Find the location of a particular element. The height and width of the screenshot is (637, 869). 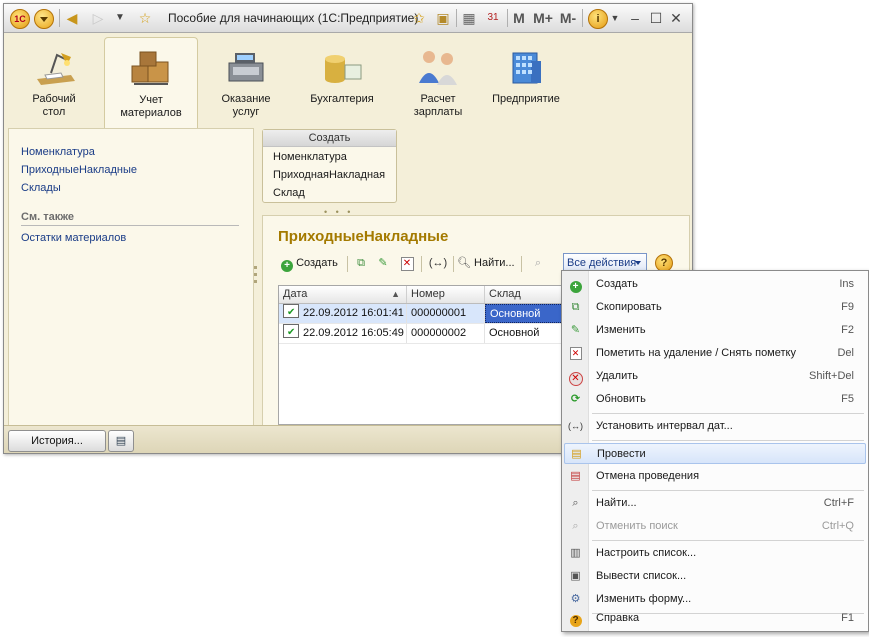

section-payroll: Расчет зарплаты is located at coordinates (438, 83).